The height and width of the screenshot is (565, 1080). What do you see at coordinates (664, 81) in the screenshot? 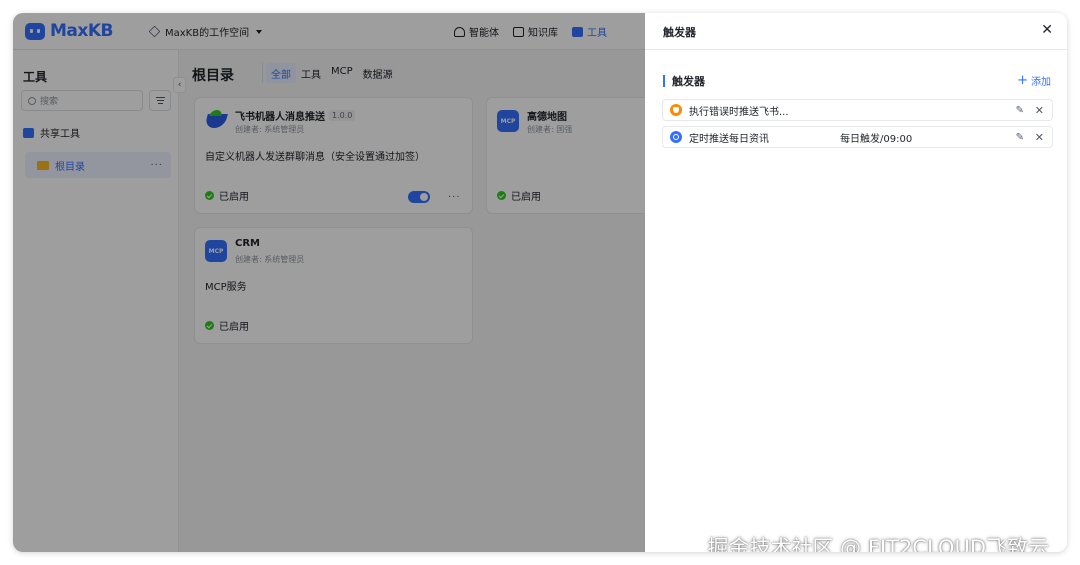
I see `section-bar` at bounding box center [664, 81].